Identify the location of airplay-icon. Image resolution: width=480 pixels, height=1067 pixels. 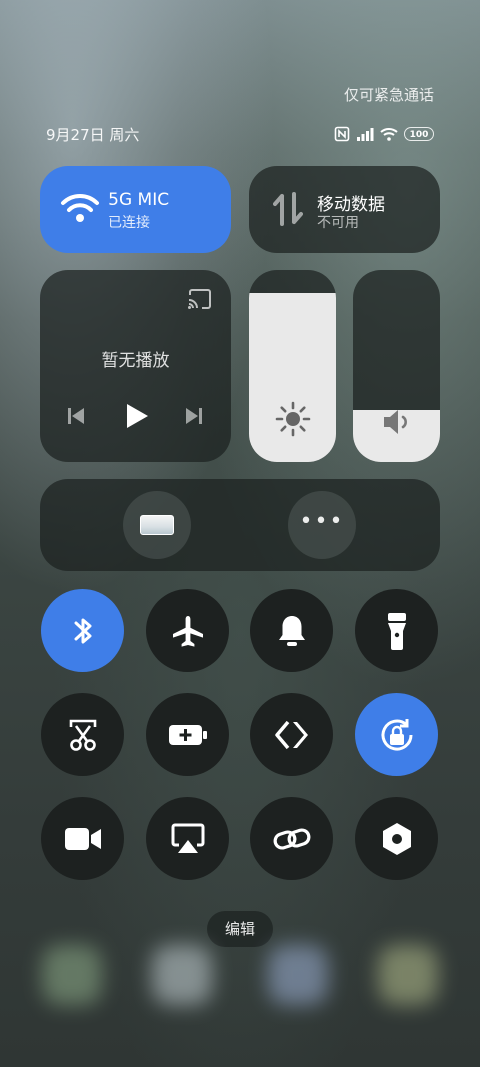
(187, 838).